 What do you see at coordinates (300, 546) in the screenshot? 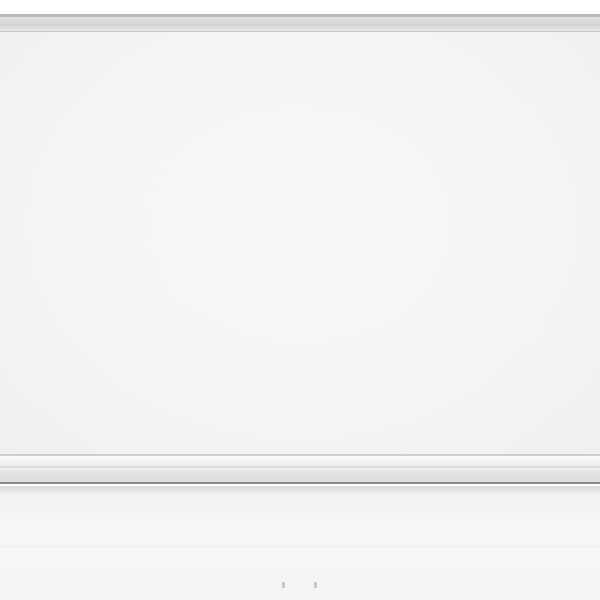
I see `base-panel-seam` at bounding box center [300, 546].